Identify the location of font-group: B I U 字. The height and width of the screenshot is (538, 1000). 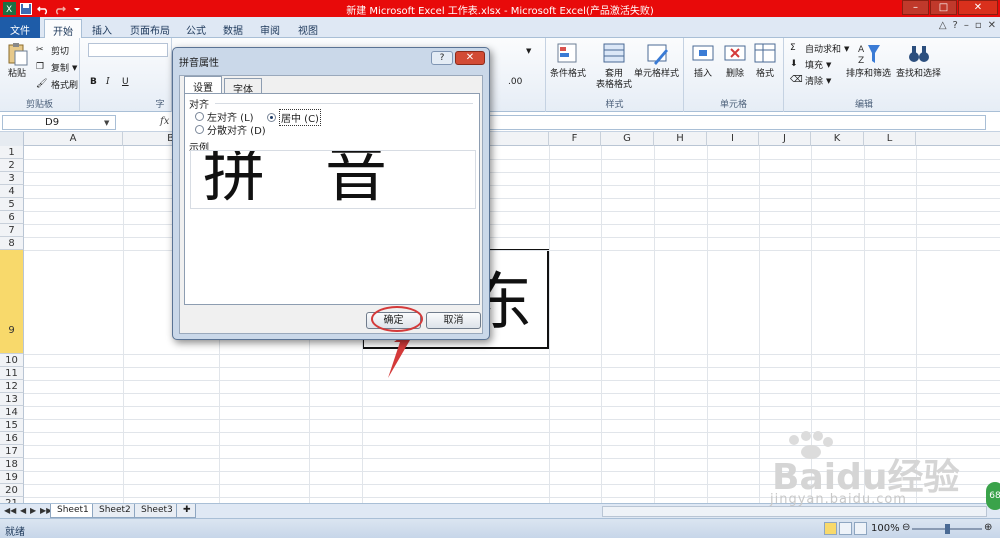
(126, 75).